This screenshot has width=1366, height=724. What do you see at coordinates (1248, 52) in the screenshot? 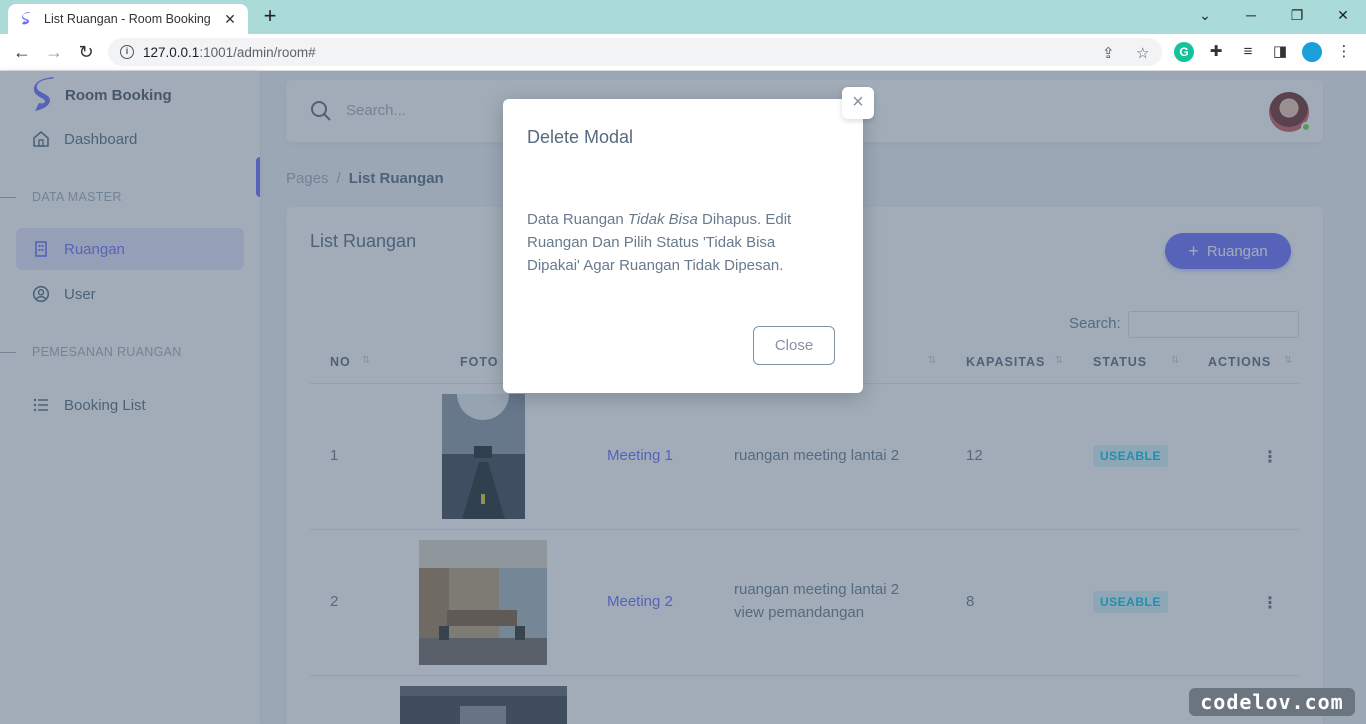
I see `reading-list-icon: ≡` at bounding box center [1248, 52].